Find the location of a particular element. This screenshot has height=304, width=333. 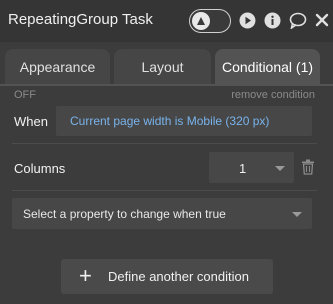

panel-title: RepeatingGroup Task is located at coordinates (80, 19).